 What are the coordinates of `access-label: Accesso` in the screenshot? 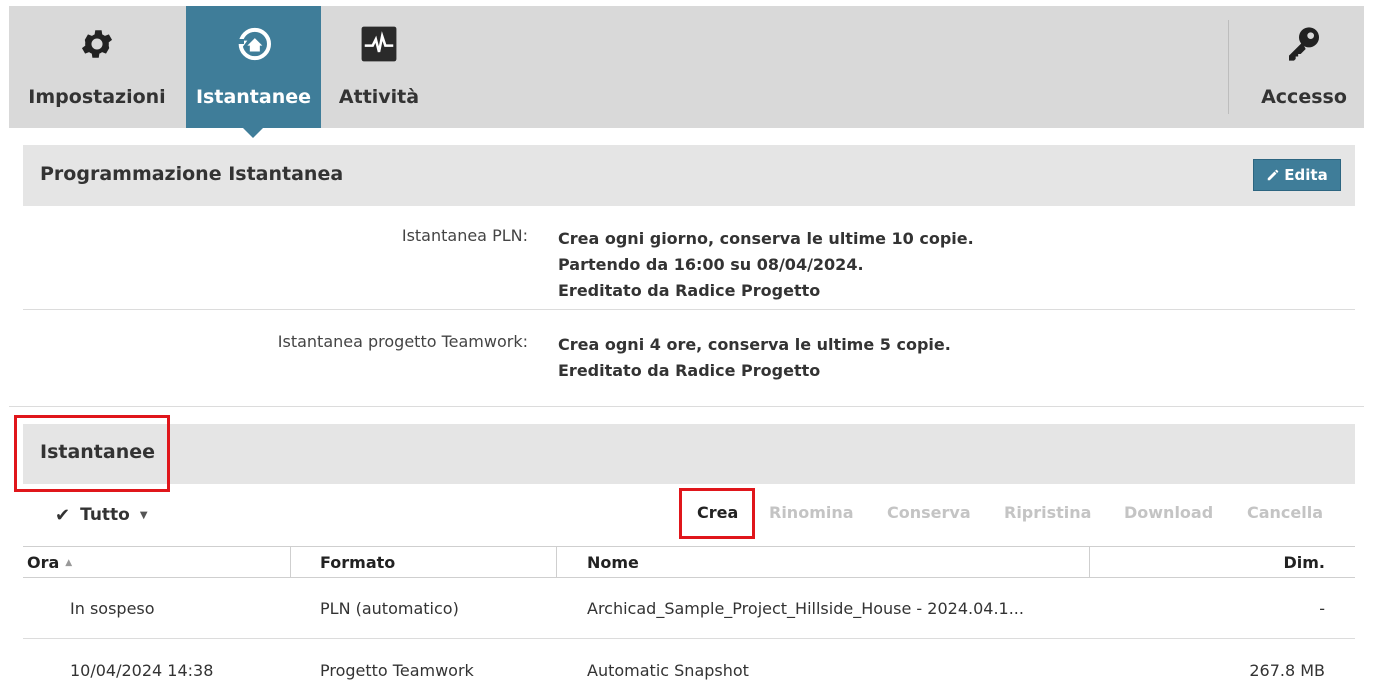 It's located at (1304, 97).